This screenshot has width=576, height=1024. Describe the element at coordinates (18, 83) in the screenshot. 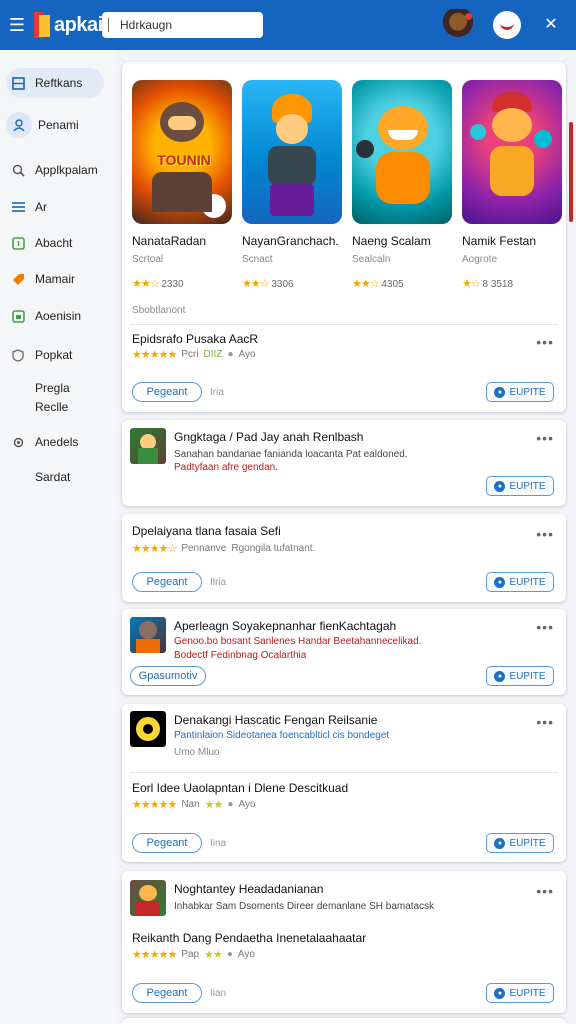

I see `grid-icon` at that location.